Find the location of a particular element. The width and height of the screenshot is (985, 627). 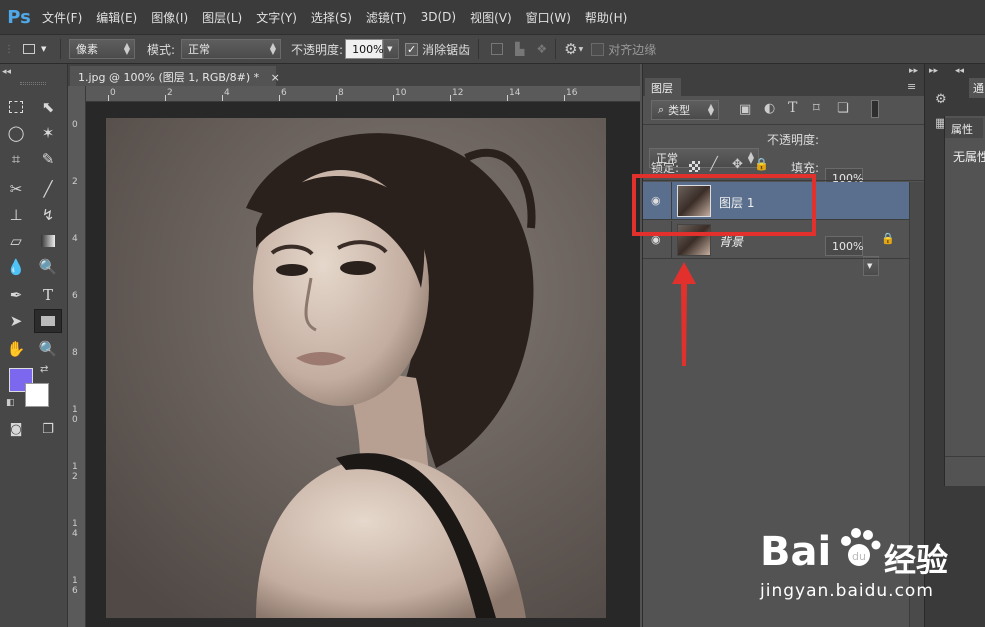

filter-adjustment-icon: ◐ is located at coordinates (769, 108).